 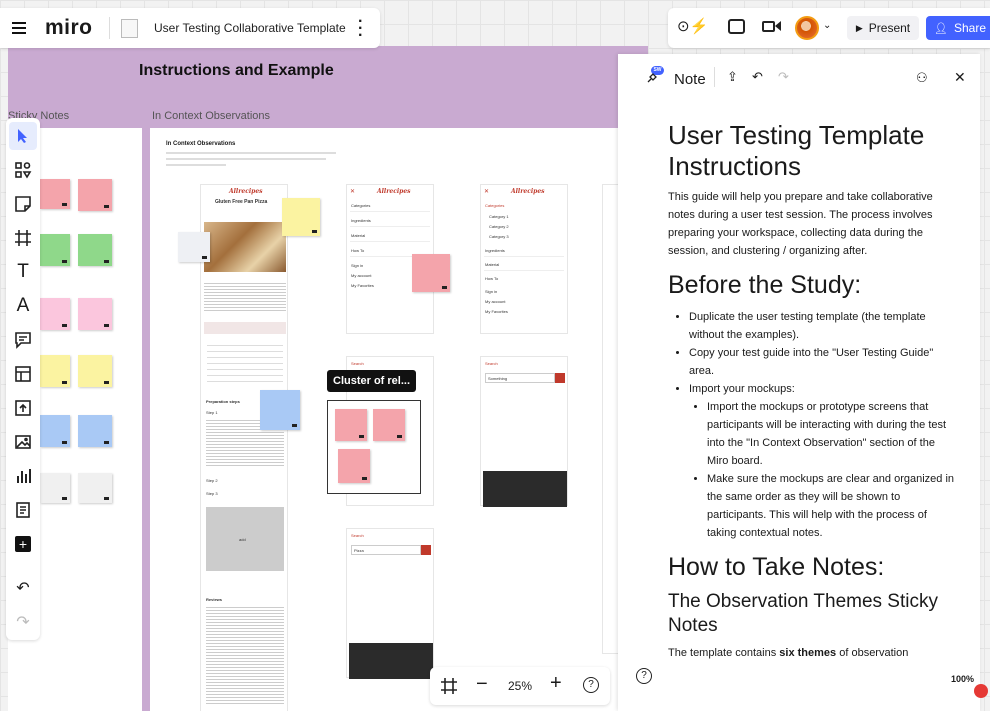 I want to click on column-label-in-context: In Context Observations, so click(x=211, y=116).